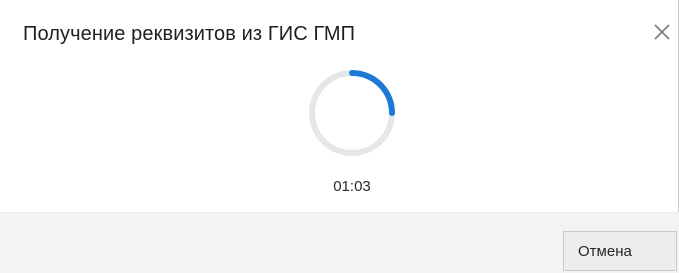  I want to click on close-button, so click(662, 32).